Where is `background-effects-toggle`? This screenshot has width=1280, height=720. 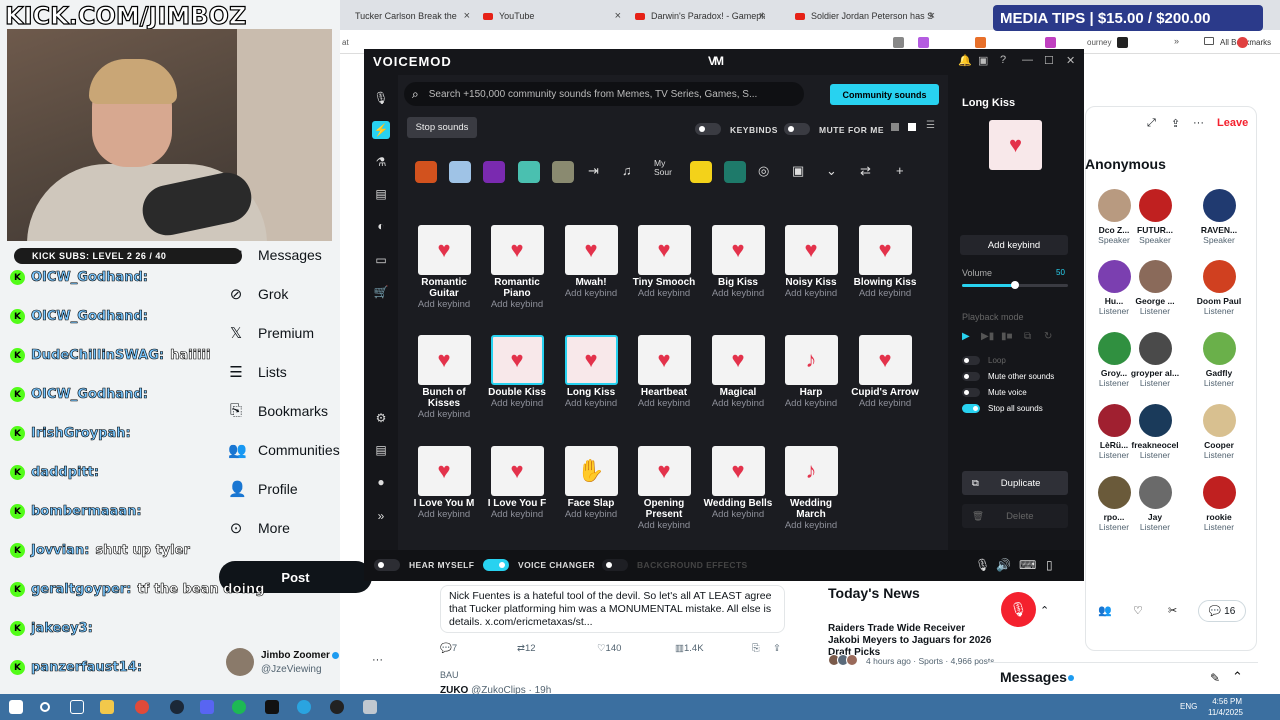 background-effects-toggle is located at coordinates (615, 565).